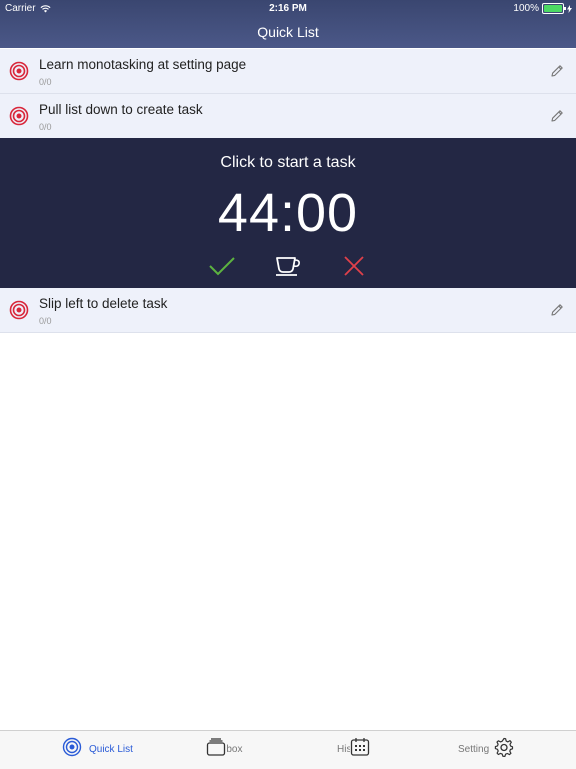 The image size is (576, 769). I want to click on inbox-icon, so click(216, 747).